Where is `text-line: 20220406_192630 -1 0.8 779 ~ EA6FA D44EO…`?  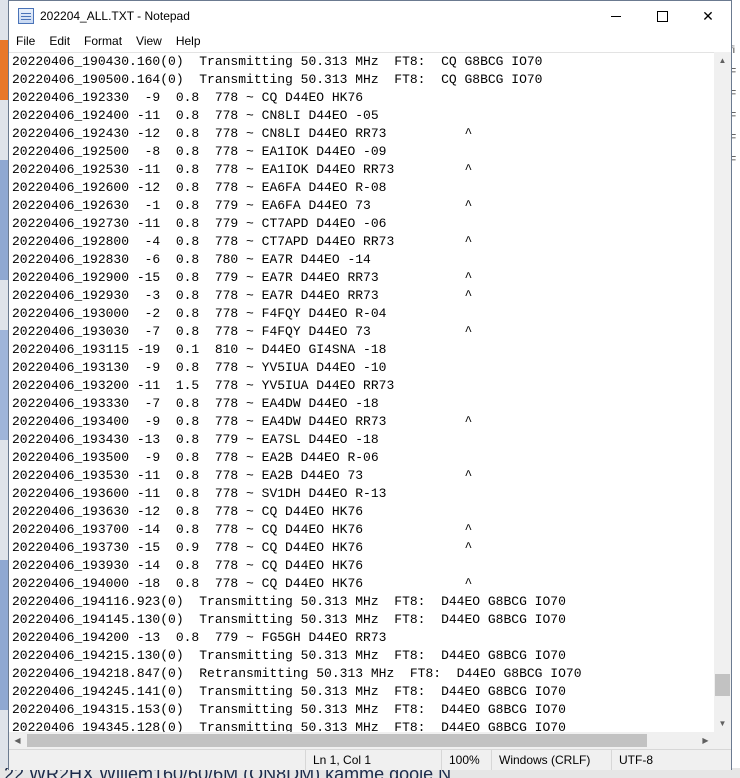 text-line: 20220406_192630 -1 0.8 779 ~ EA6FA D44EO… is located at coordinates (242, 205).